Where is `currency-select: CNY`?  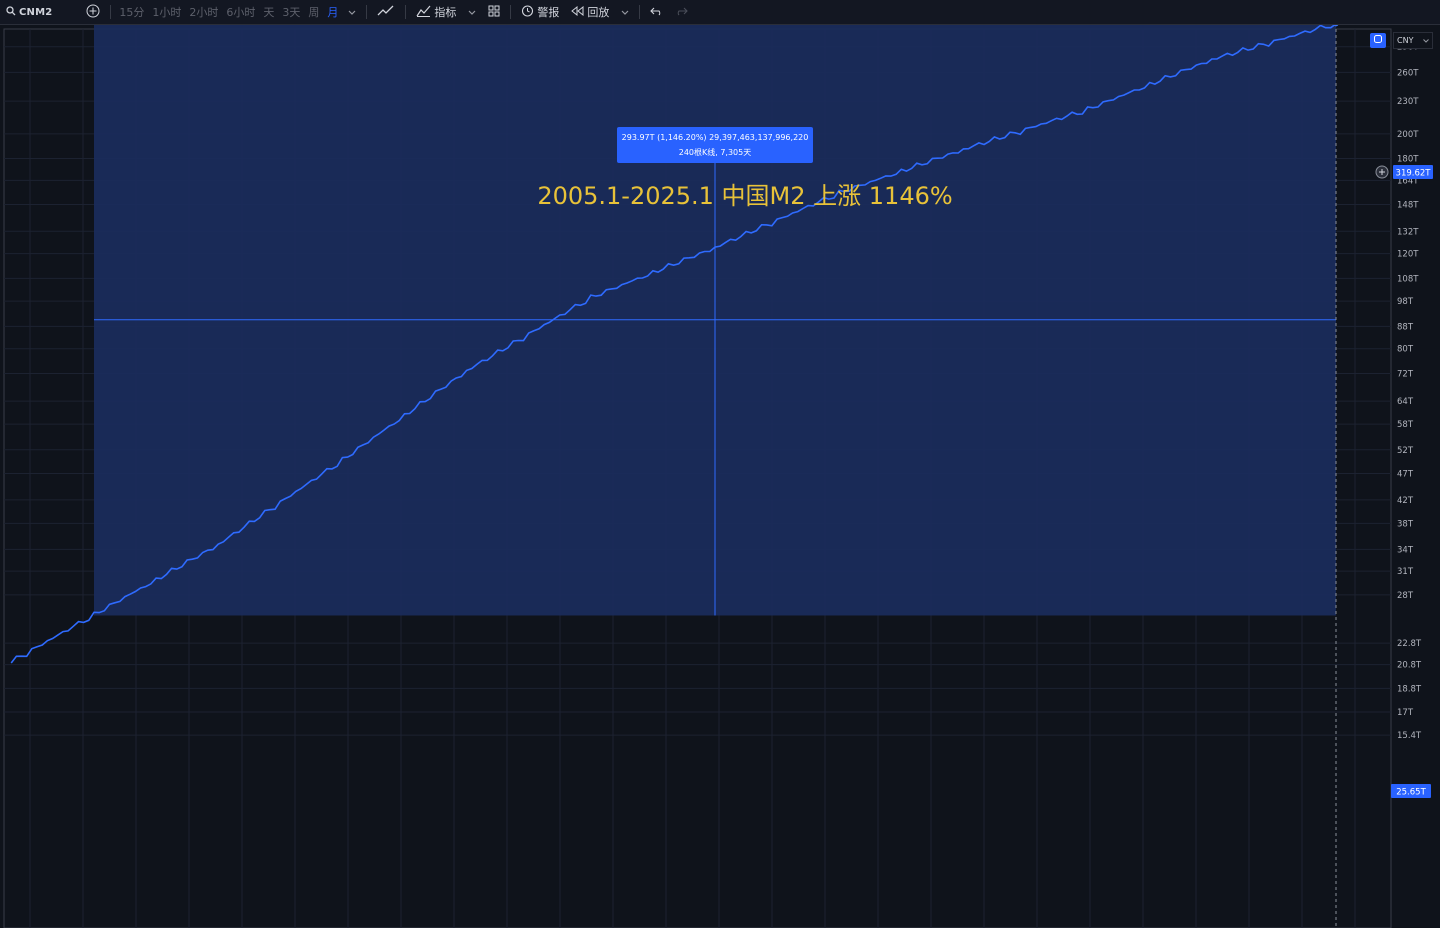 currency-select: CNY is located at coordinates (1413, 40).